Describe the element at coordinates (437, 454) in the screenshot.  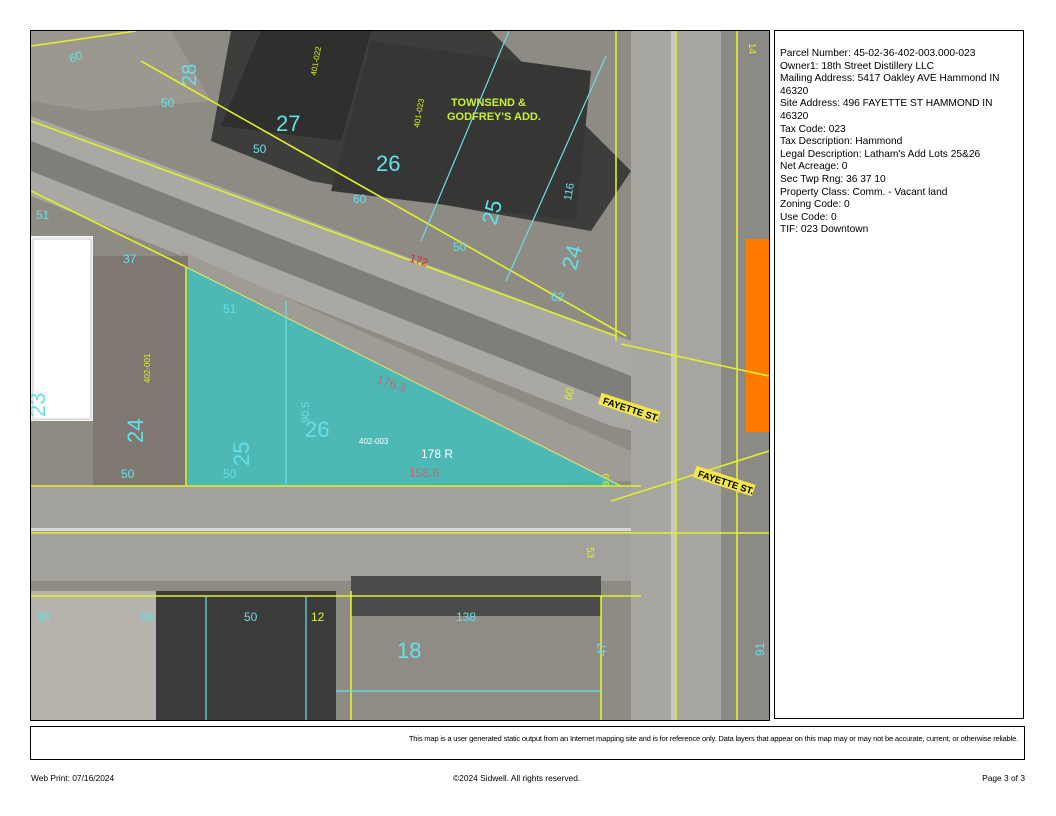
I see `dim-178-r: 178 R` at that location.